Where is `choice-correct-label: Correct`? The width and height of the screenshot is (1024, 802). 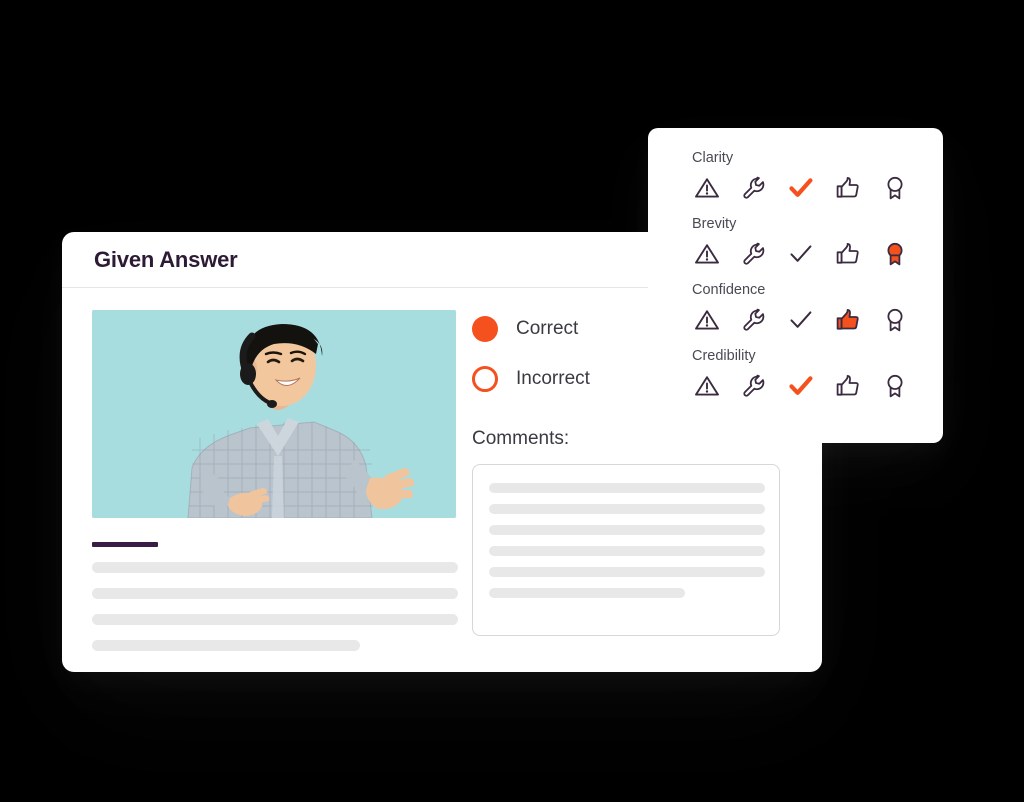
choice-correct-label: Correct is located at coordinates (547, 328).